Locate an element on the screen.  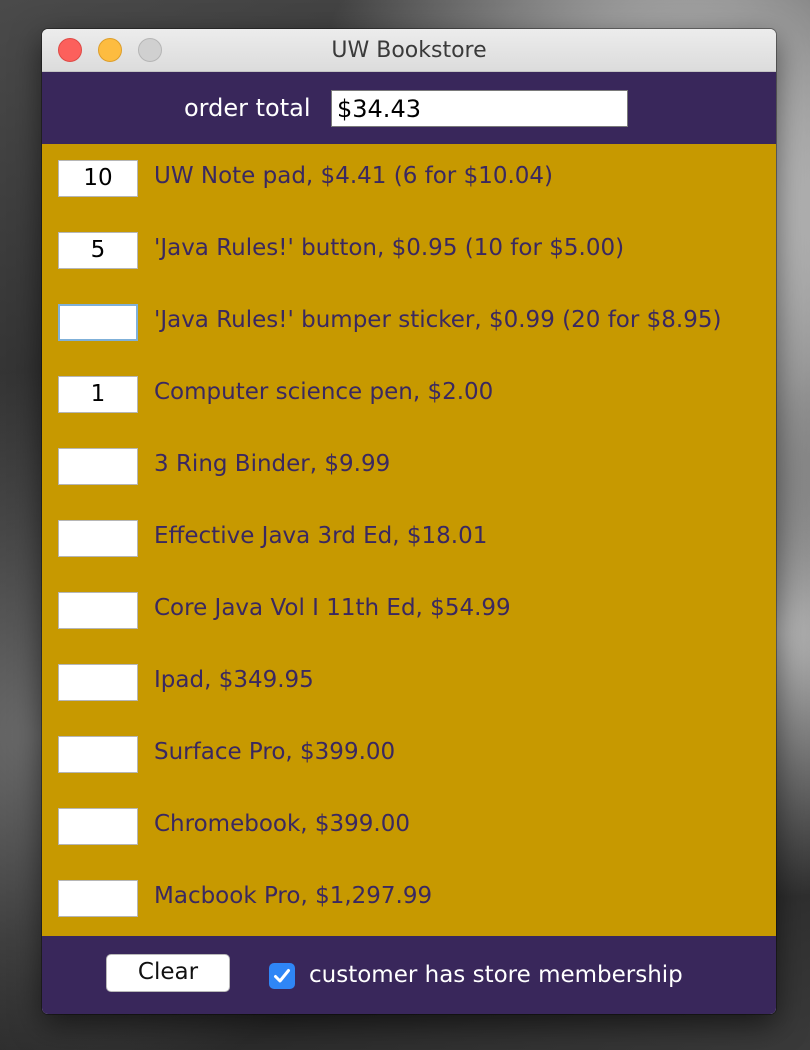
order-total-label: order total is located at coordinates (247, 108).